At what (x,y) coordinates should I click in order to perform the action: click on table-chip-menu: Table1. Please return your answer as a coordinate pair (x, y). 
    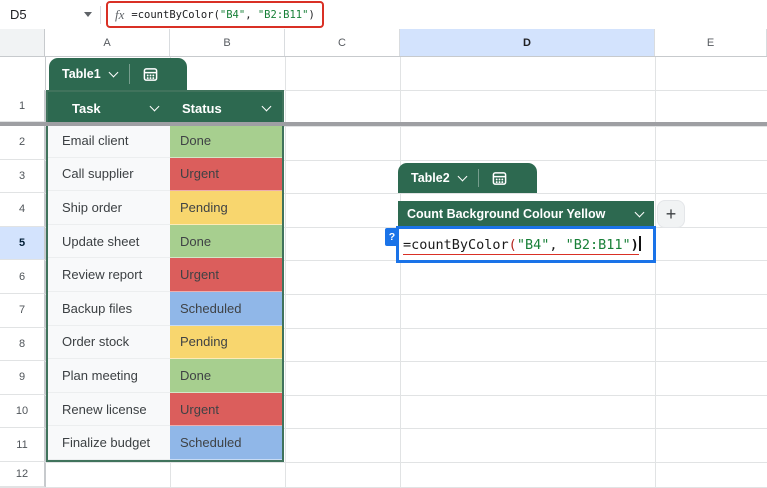
    Looking at the image, I should click on (89, 74).